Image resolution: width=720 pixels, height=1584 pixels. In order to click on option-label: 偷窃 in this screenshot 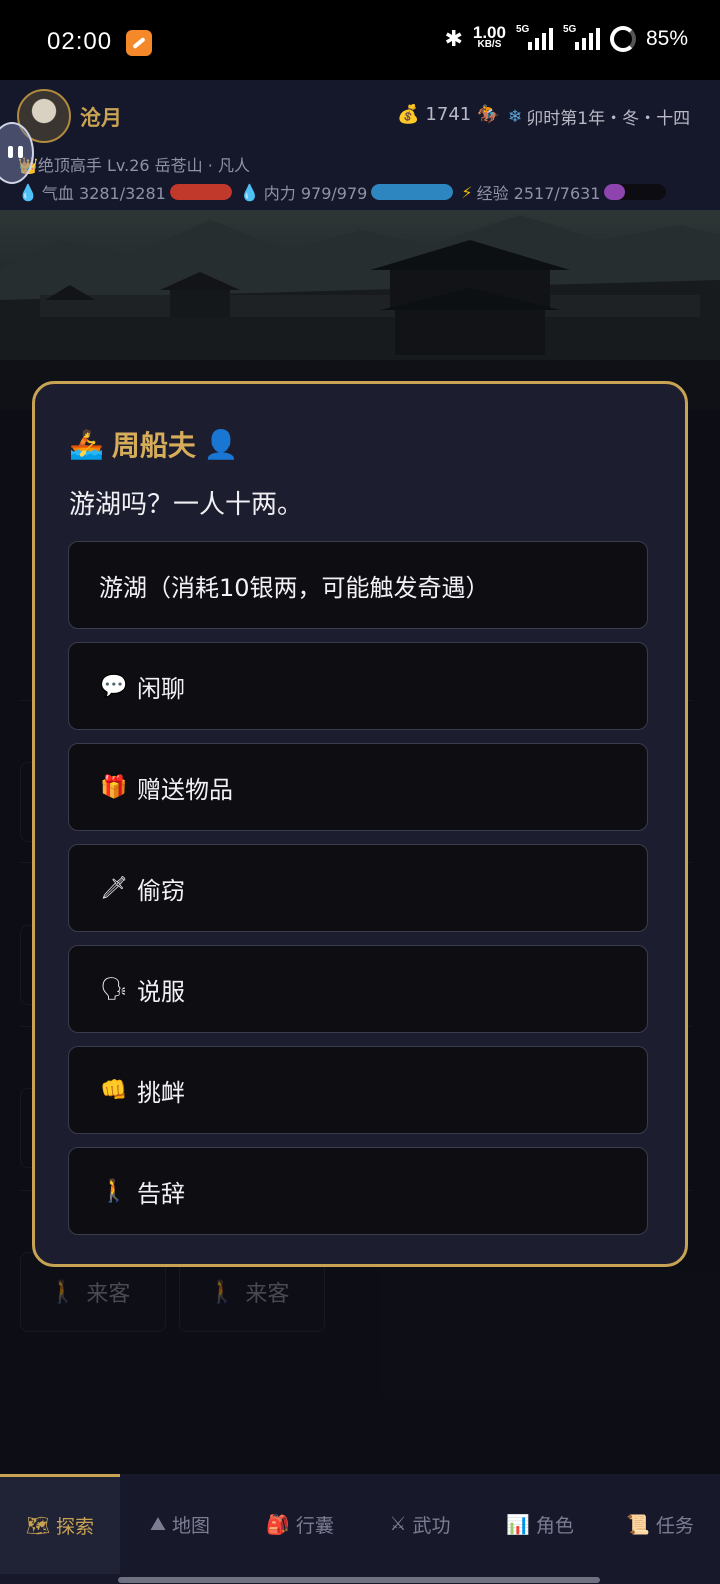, I will do `click(161, 890)`.